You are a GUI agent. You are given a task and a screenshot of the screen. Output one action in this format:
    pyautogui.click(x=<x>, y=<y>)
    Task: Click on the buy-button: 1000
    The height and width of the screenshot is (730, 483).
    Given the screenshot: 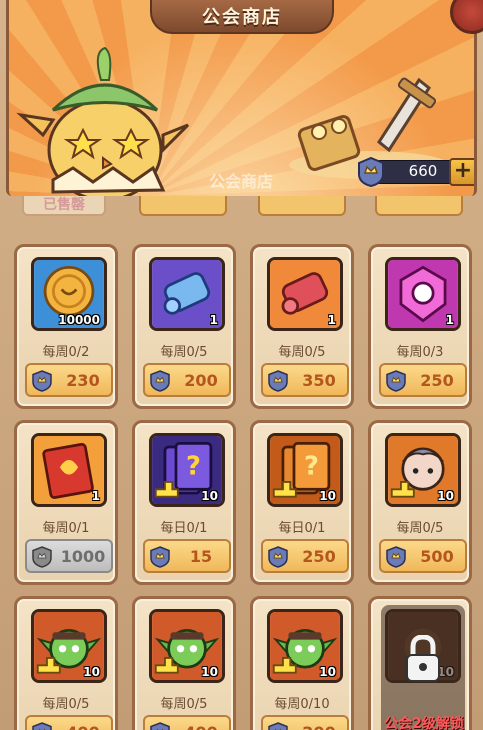 What is the action you would take?
    pyautogui.click(x=69, y=556)
    